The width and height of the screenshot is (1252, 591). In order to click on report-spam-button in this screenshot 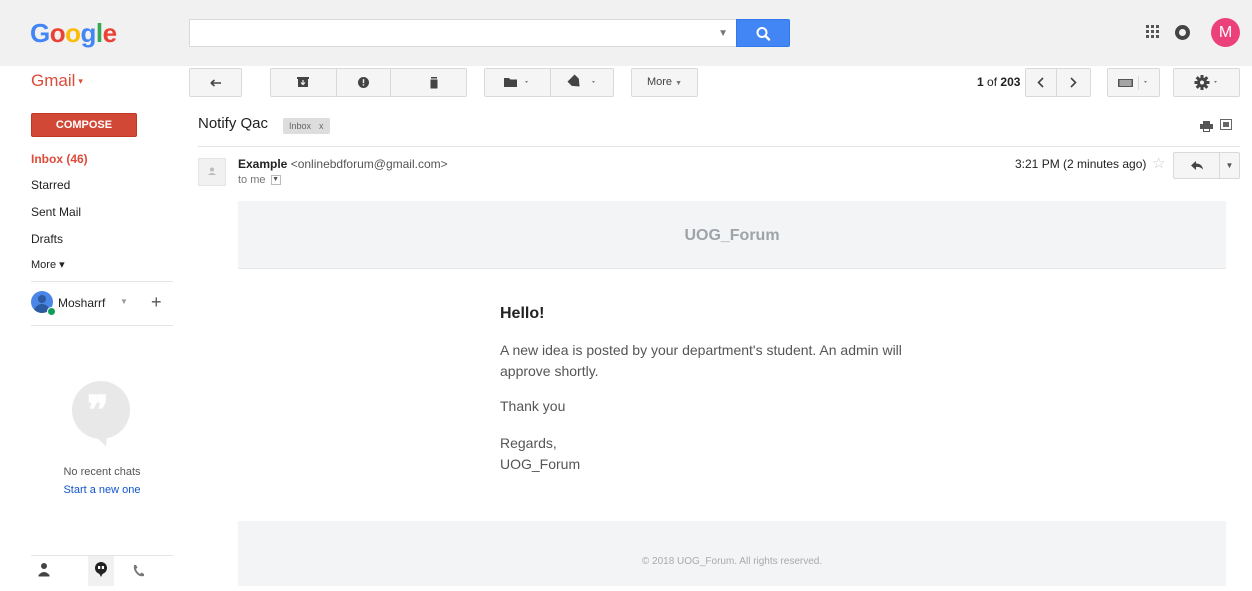, I will do `click(363, 82)`.